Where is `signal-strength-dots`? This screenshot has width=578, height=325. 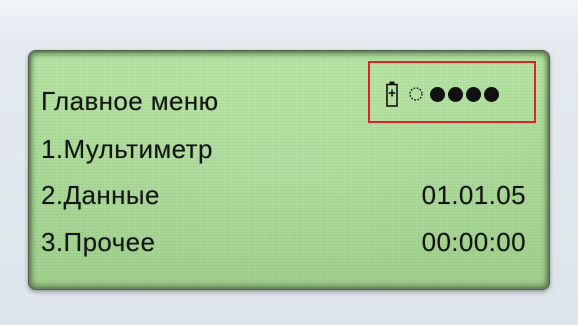
signal-strength-dots is located at coordinates (466, 94).